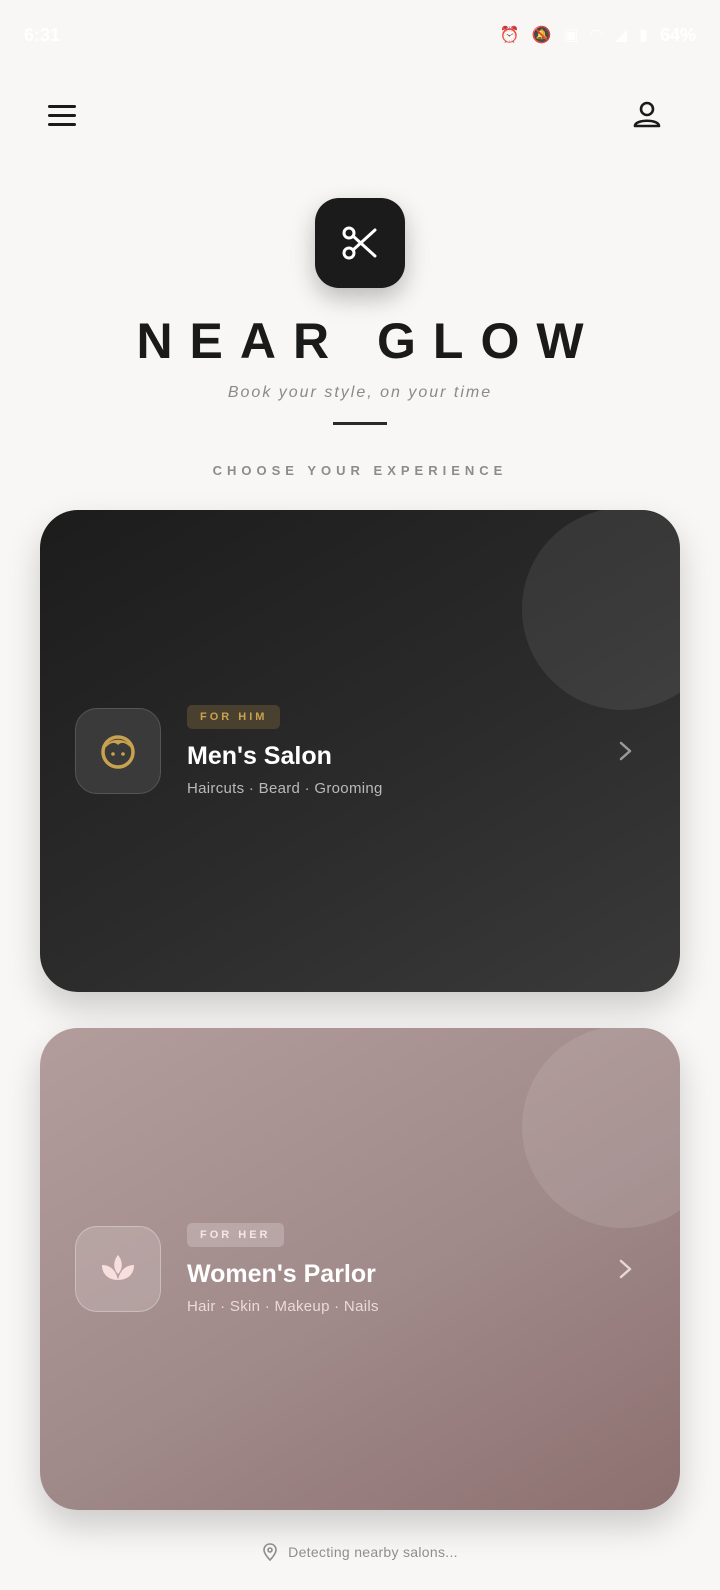  Describe the element at coordinates (281, 1274) in the screenshot. I see `card-title: Women's Parlor` at that location.